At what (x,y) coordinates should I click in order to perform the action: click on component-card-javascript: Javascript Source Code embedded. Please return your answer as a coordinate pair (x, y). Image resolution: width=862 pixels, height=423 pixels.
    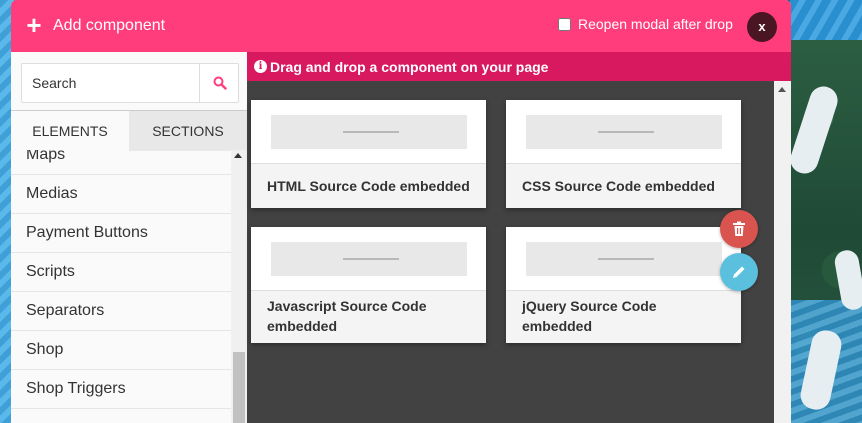
    Looking at the image, I should click on (368, 285).